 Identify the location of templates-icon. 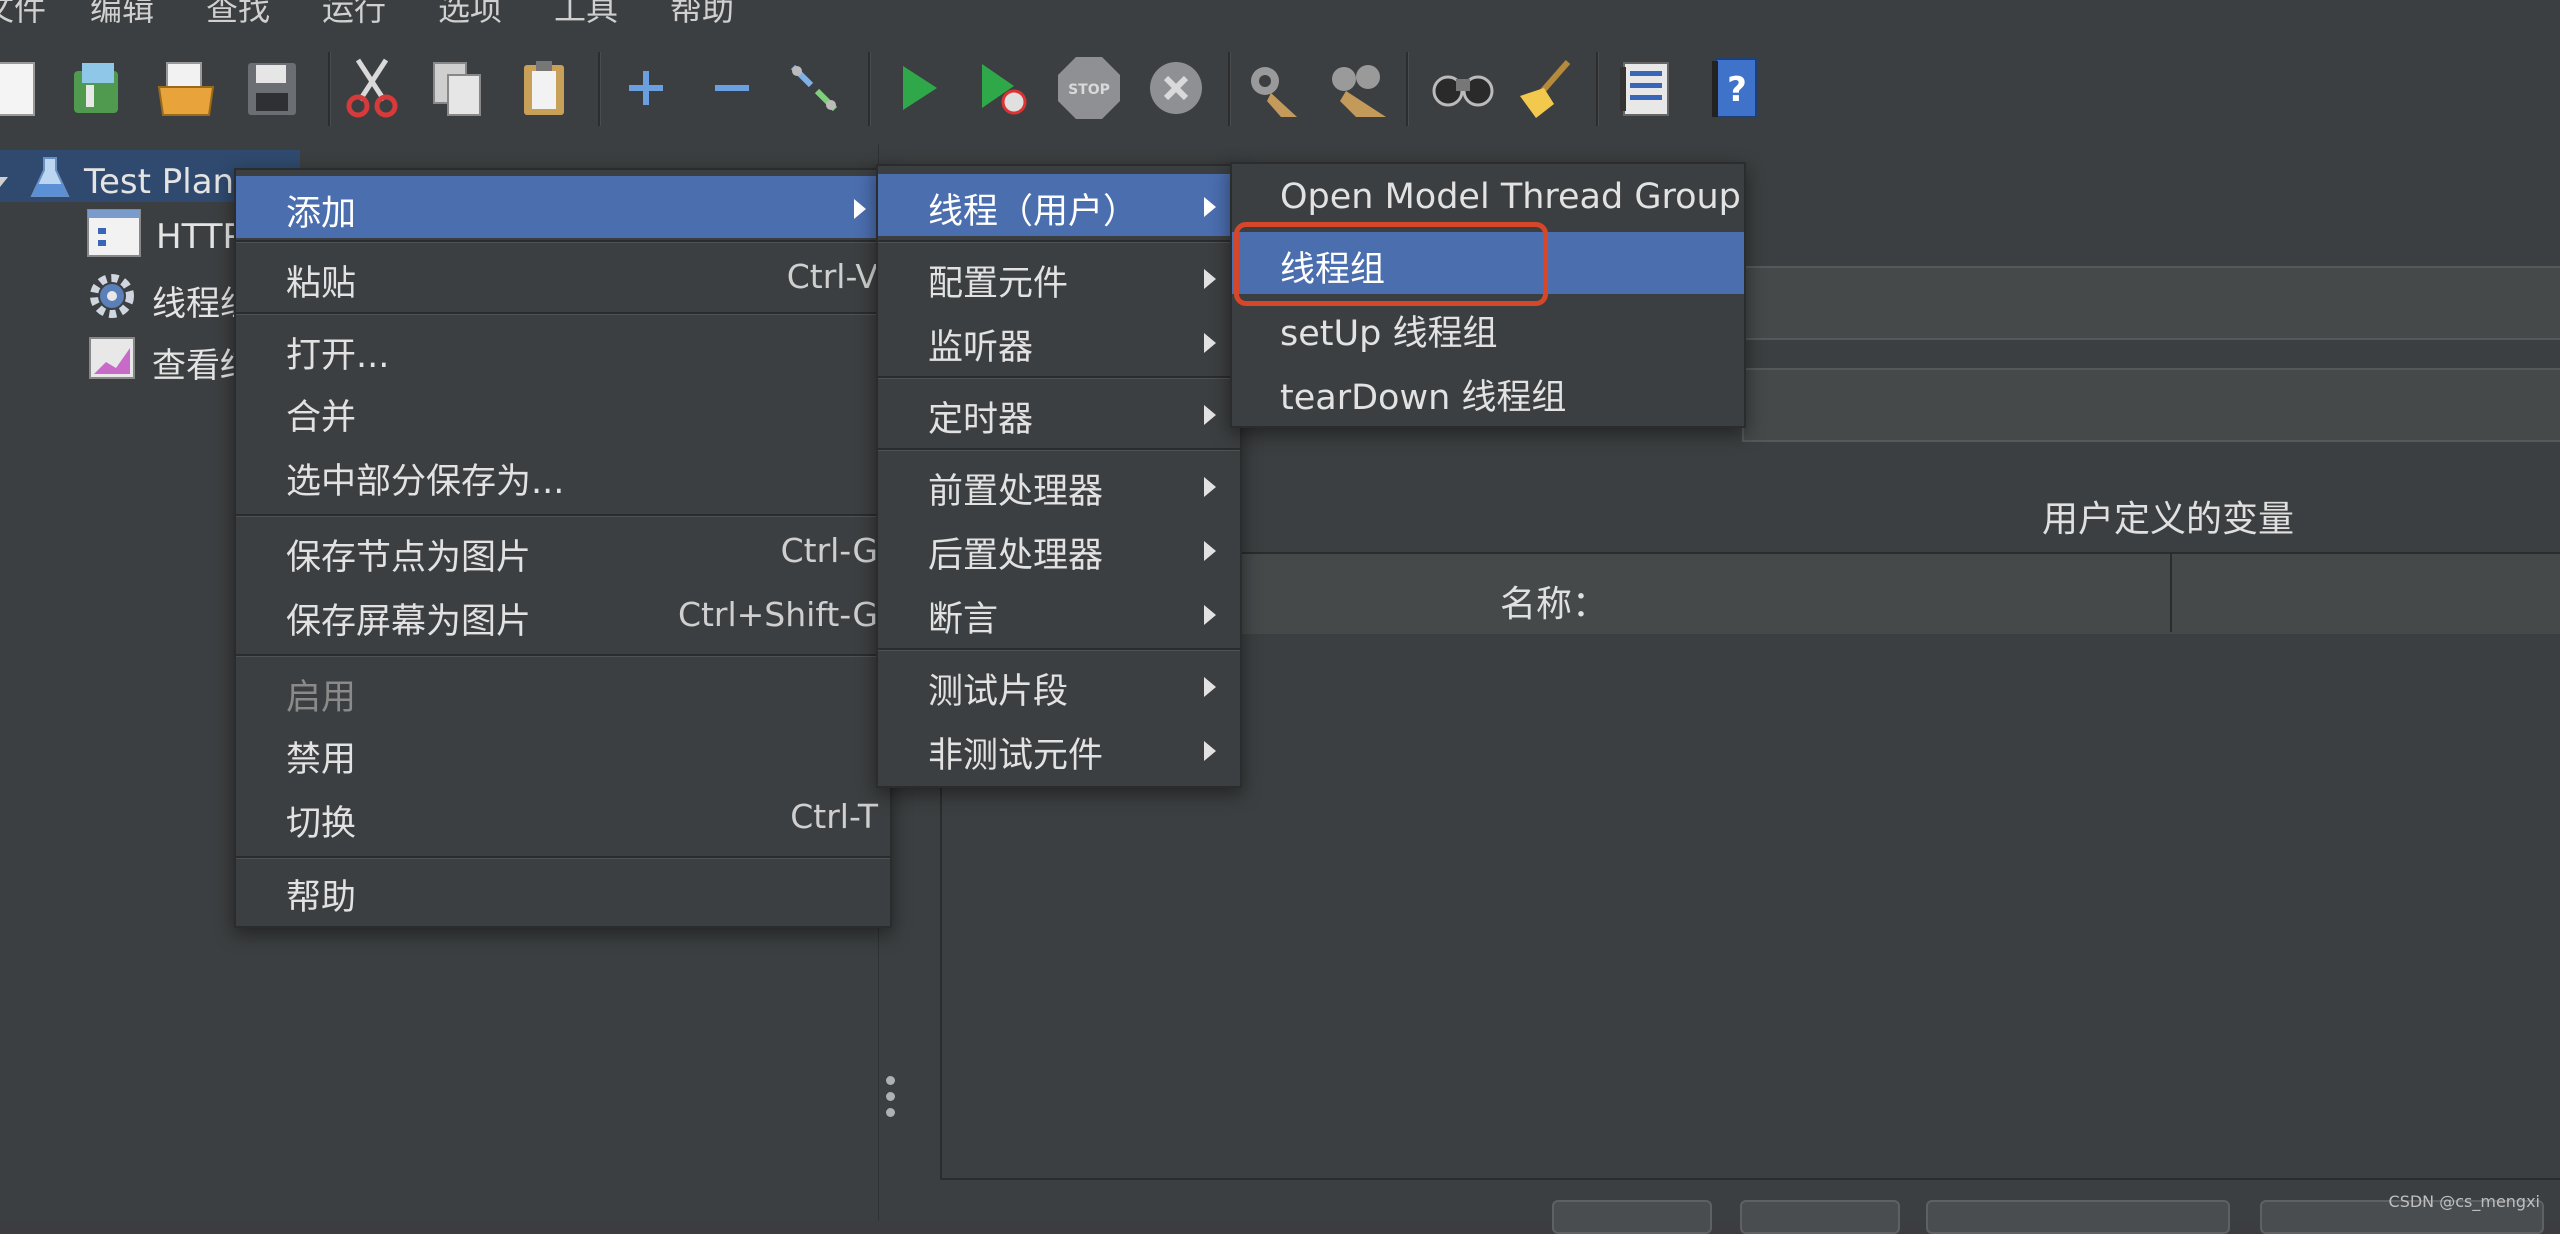
(98, 88).